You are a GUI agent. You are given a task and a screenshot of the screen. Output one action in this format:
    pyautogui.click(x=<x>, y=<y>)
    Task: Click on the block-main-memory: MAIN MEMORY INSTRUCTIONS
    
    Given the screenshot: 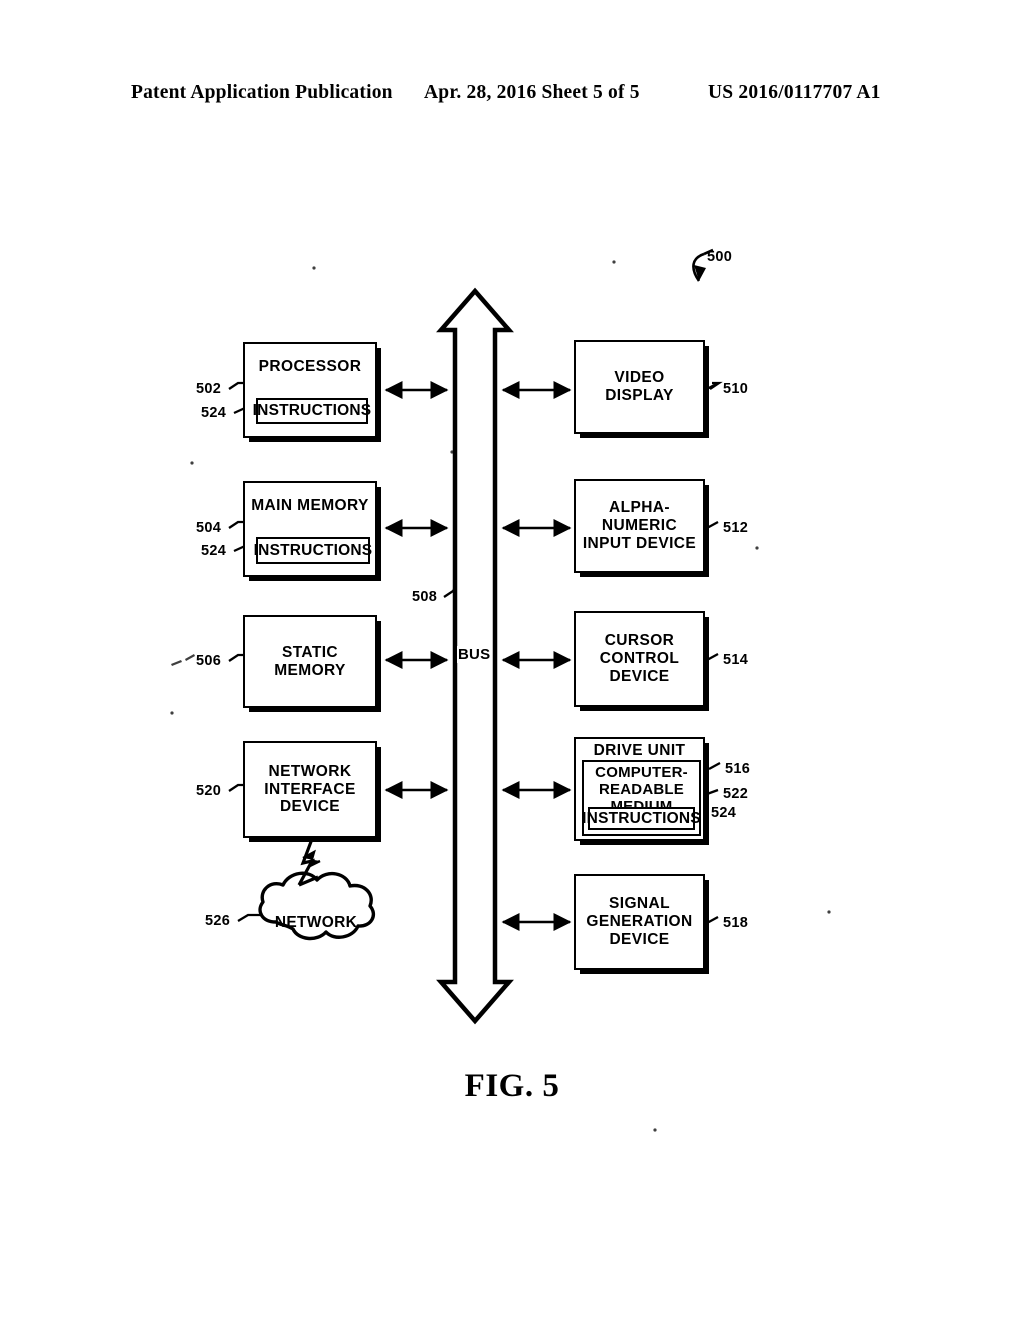 What is the action you would take?
    pyautogui.click(x=310, y=529)
    